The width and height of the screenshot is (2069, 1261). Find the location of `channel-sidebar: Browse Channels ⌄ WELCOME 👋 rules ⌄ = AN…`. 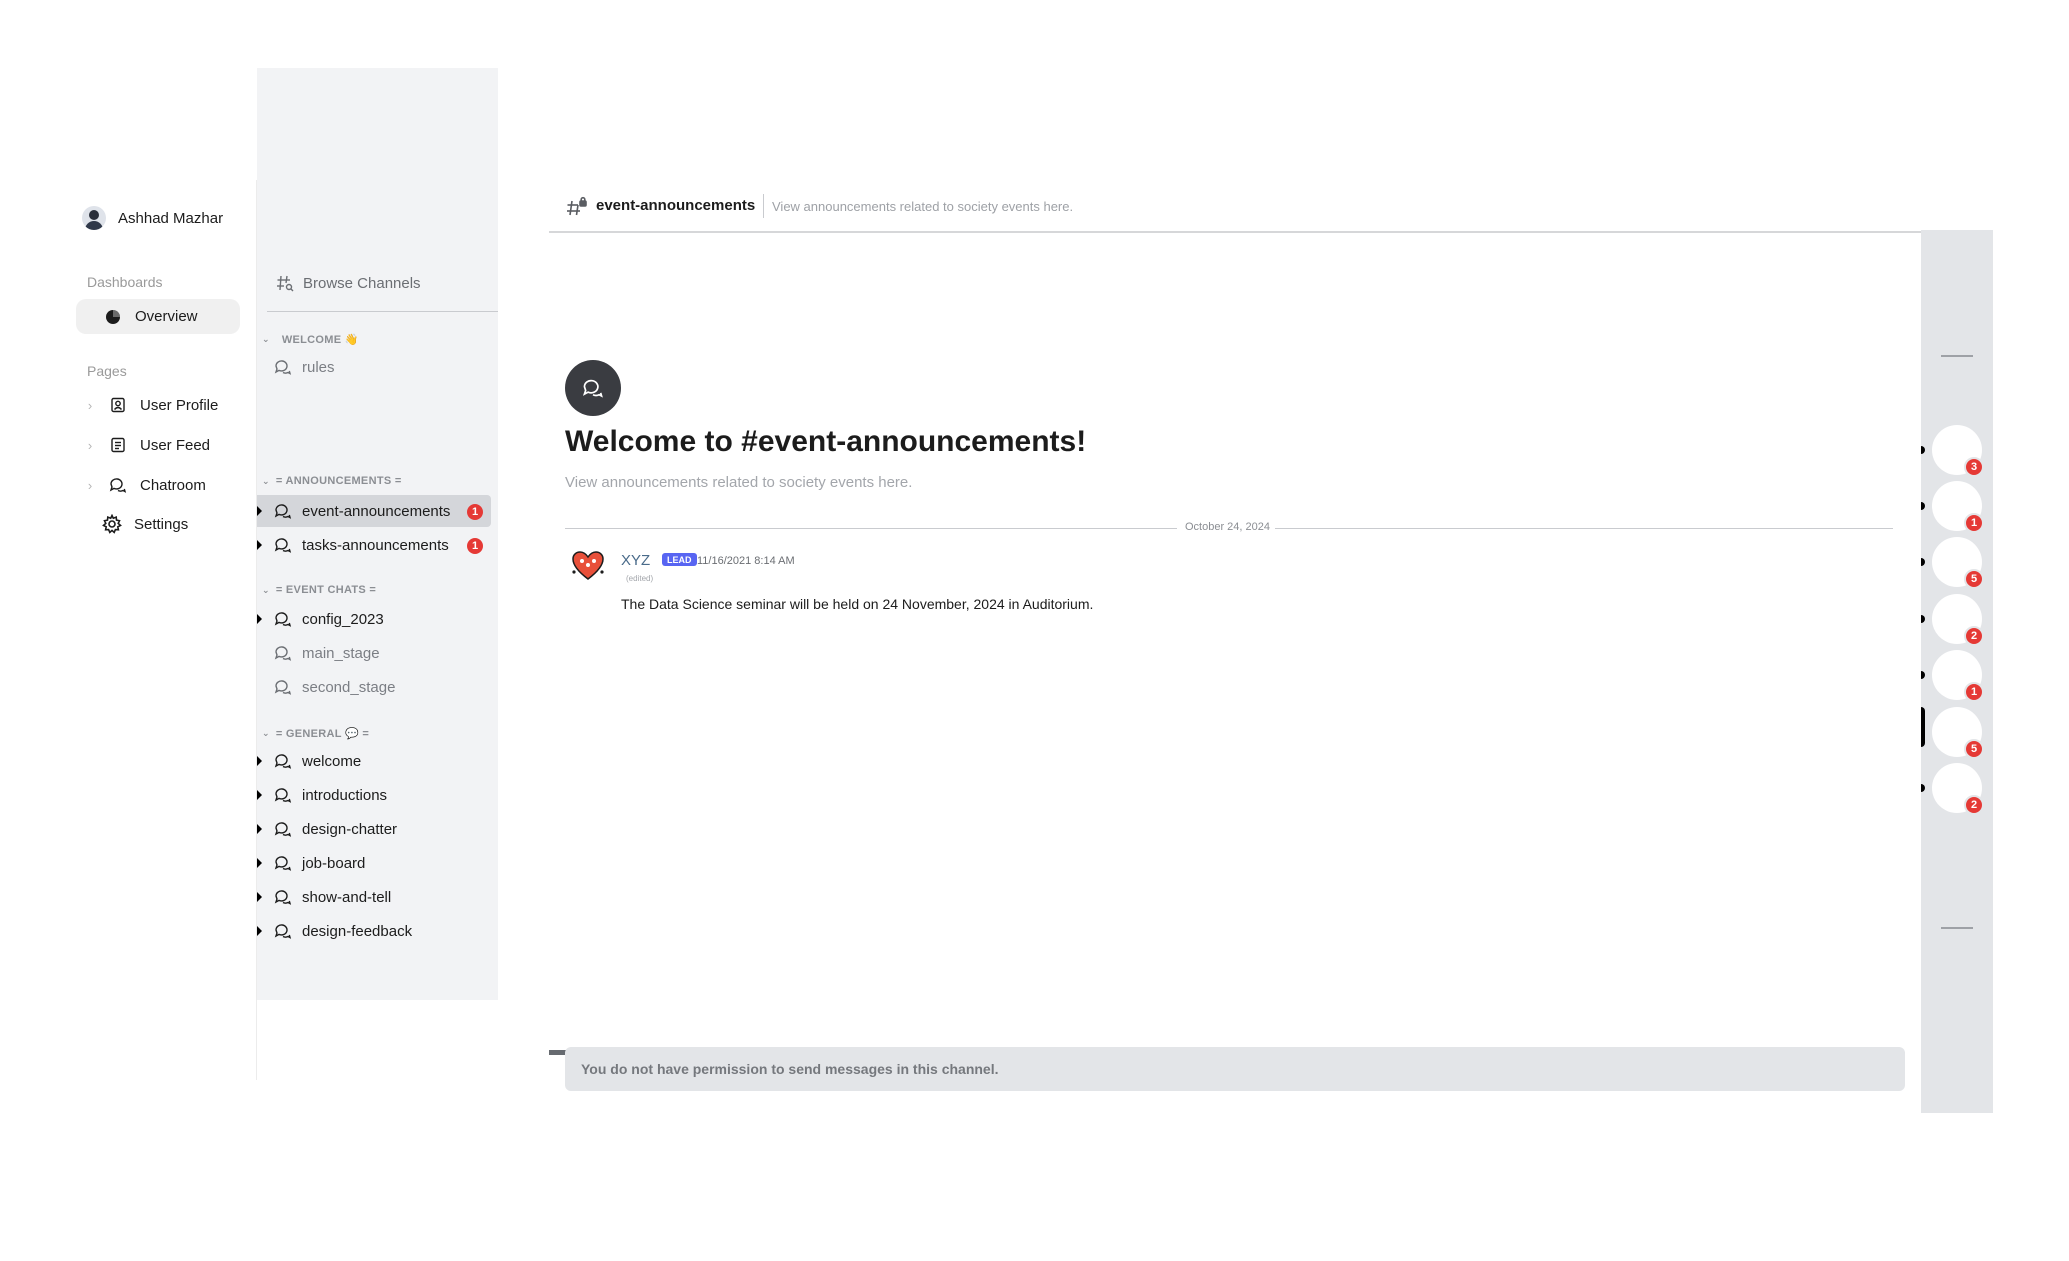

channel-sidebar: Browse Channels ⌄ WELCOME 👋 rules ⌄ = AN… is located at coordinates (377, 534).